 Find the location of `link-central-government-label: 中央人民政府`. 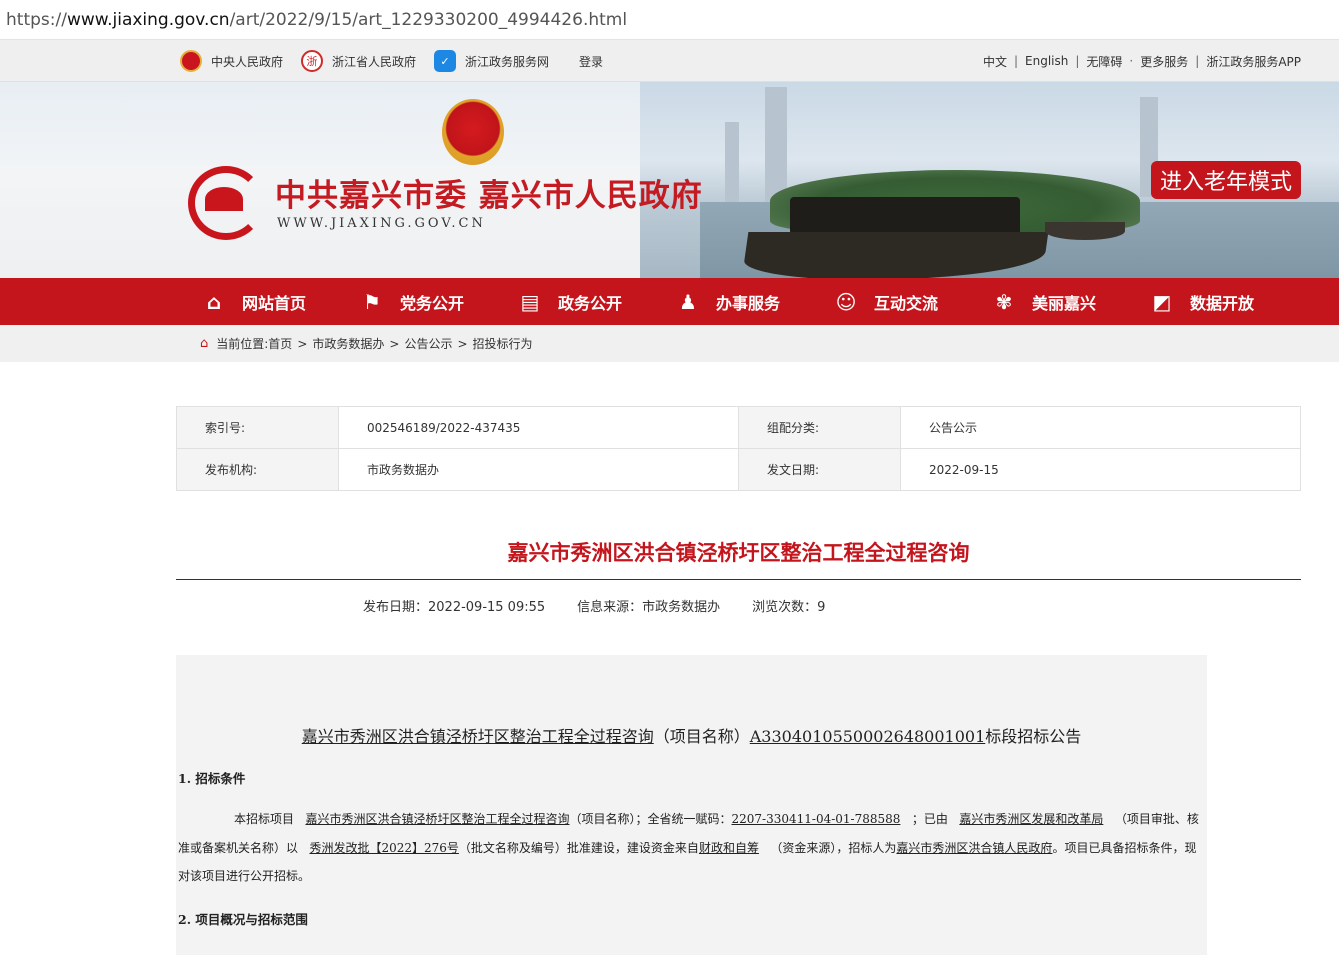

link-central-government-label: 中央人民政府 is located at coordinates (247, 61).